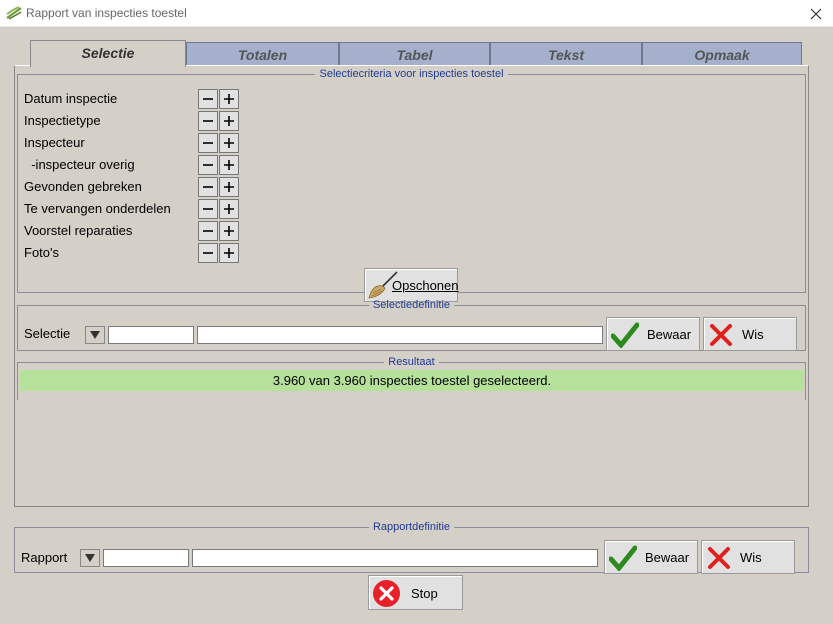 This screenshot has height=624, width=833. I want to click on criteria-legend: Selectiecriteria voor inspecties toestel, so click(411, 74).